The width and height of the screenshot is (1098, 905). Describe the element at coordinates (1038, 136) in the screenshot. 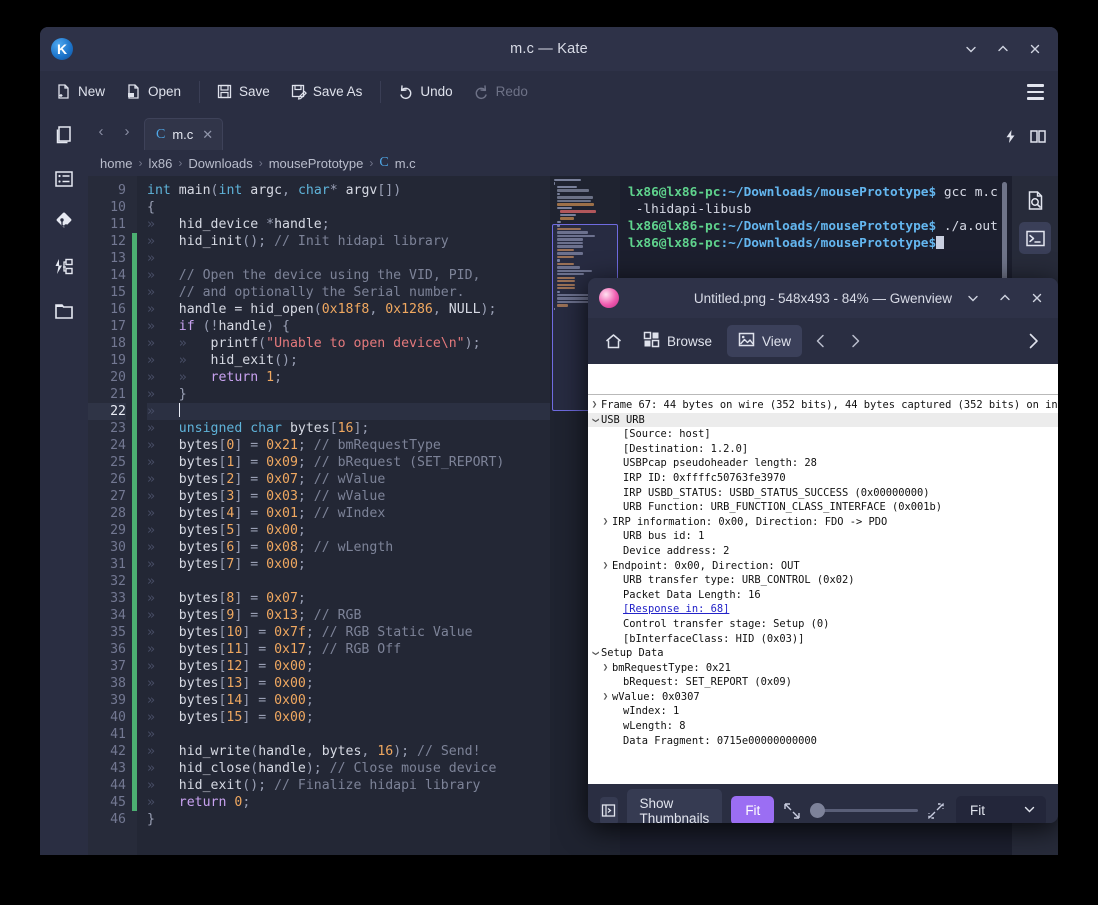

I see `split-view-icon` at that location.